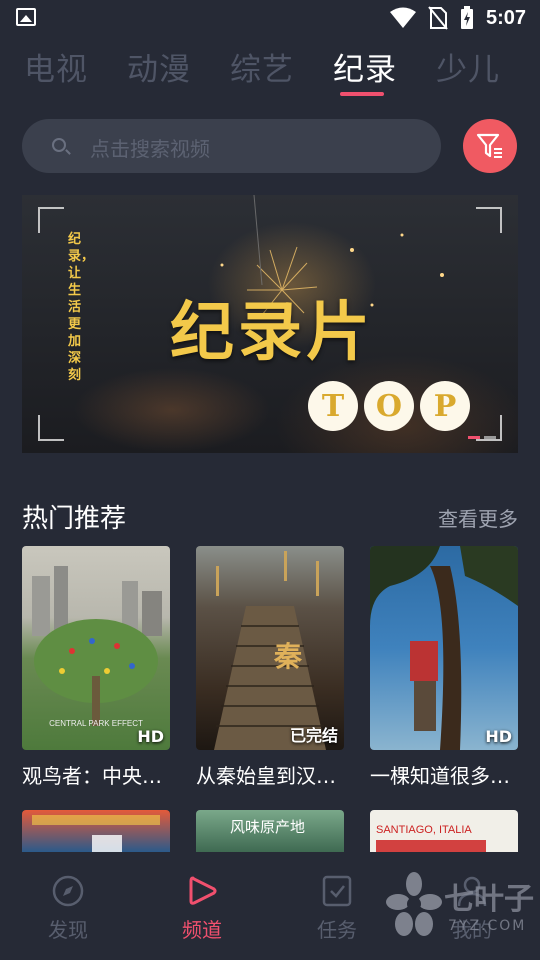  I want to click on nav-channel: 频道, so click(202, 908).